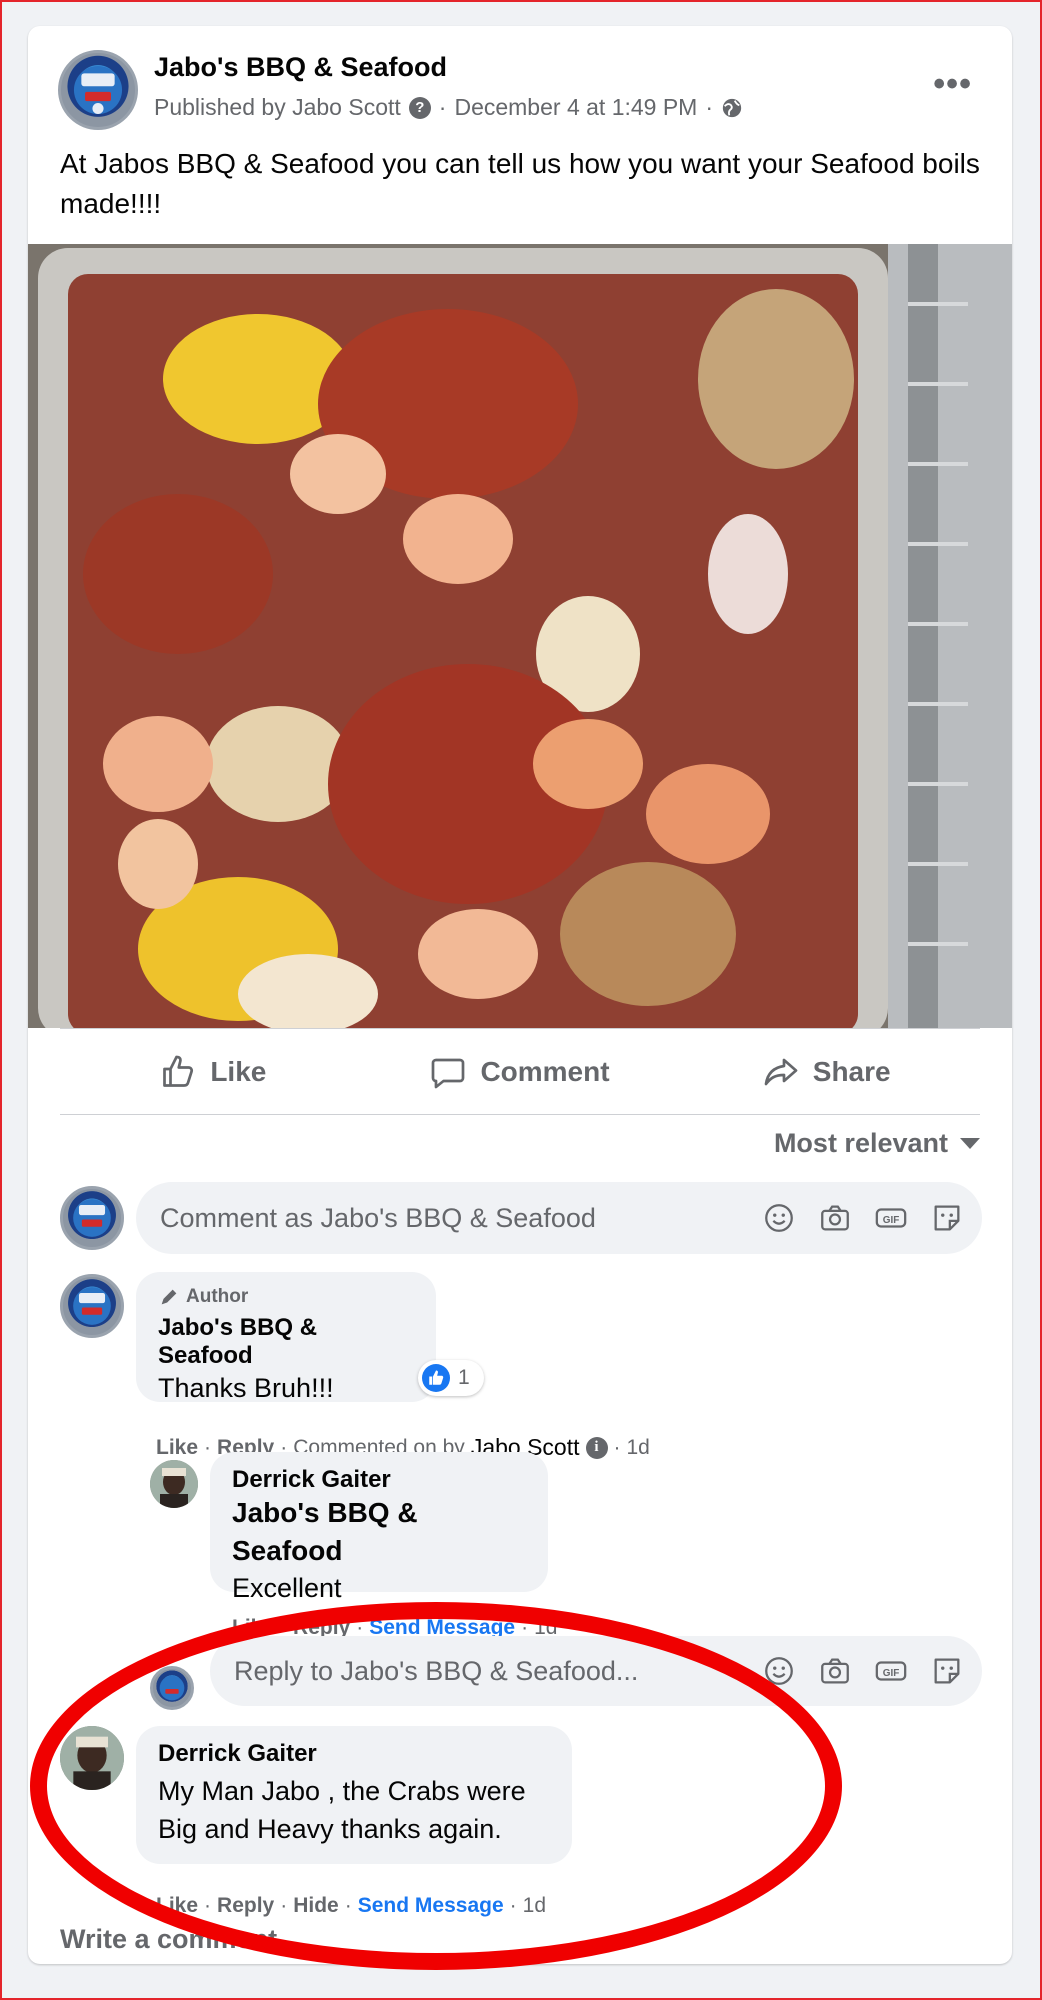 This screenshot has height=2000, width=1042. Describe the element at coordinates (952, 84) in the screenshot. I see `more-options-icon: •••` at that location.